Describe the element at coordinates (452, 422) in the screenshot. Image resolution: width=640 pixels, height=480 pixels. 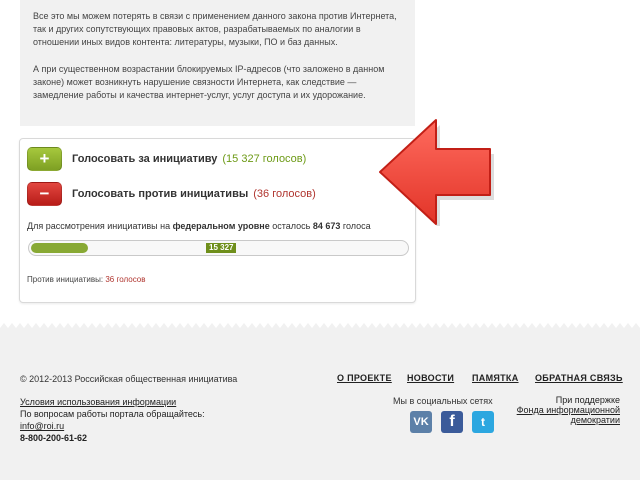
I see `facebook-icon: f` at that location.